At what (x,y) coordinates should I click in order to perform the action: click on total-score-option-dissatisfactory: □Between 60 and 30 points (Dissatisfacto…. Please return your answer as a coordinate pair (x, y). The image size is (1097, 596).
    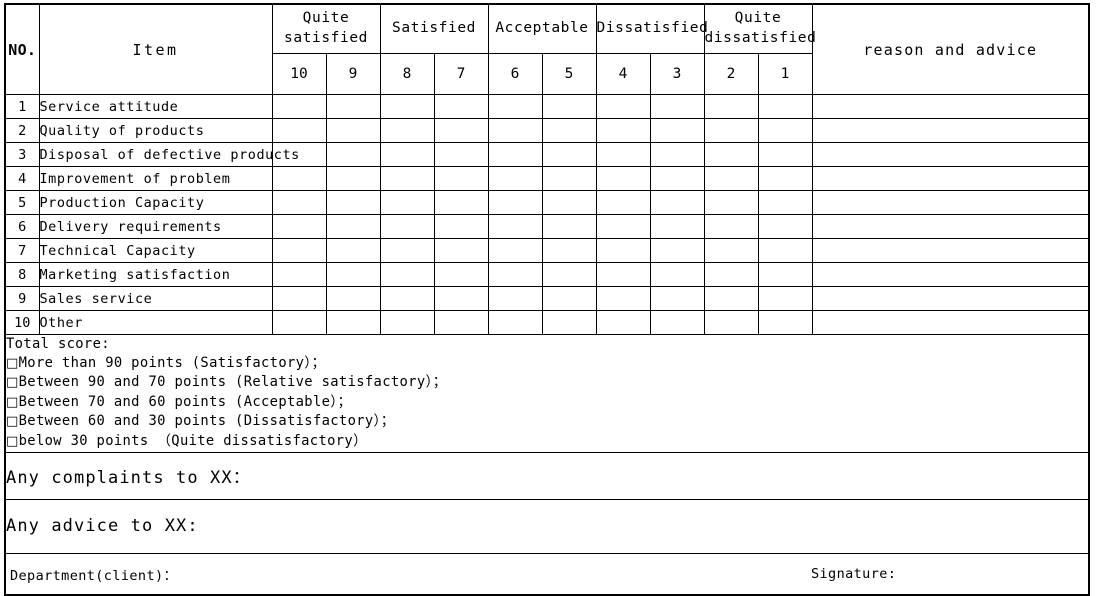
    Looking at the image, I should click on (547, 422).